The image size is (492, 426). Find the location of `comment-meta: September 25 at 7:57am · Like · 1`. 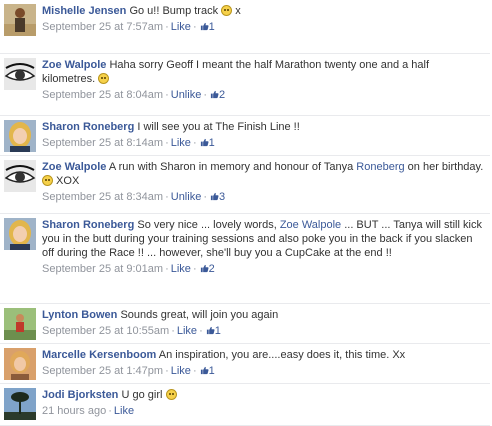

comment-meta: September 25 at 7:57am · Like · 1 is located at coordinates (263, 27).